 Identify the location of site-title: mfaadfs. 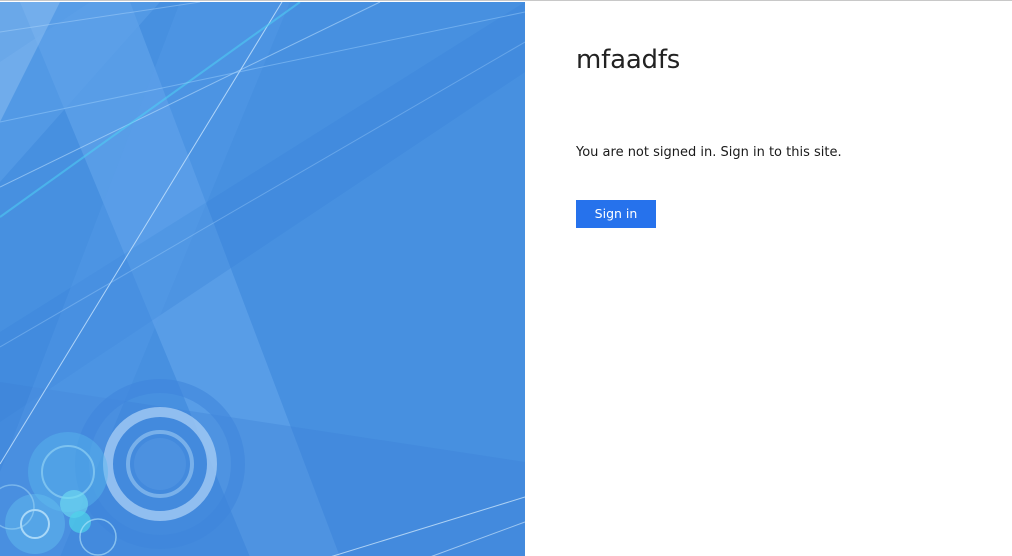
(628, 60).